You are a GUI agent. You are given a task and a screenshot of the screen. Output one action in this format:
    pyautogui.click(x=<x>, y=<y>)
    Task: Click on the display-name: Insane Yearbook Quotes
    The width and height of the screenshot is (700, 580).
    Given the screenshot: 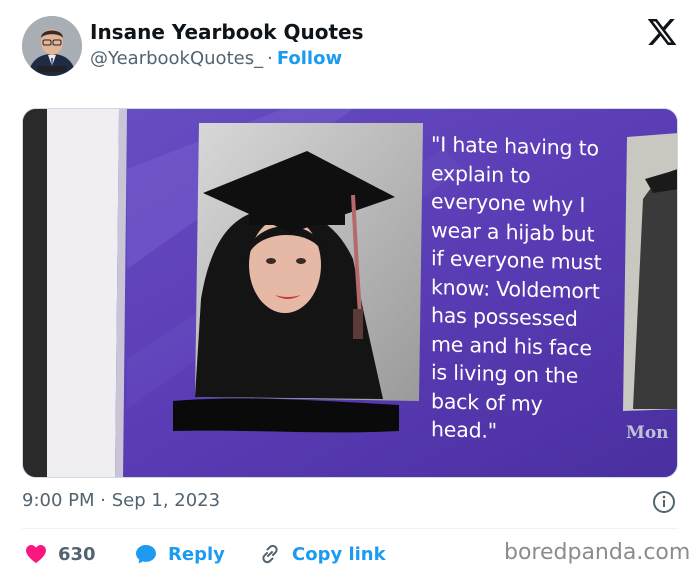 What is the action you would take?
    pyautogui.click(x=227, y=32)
    